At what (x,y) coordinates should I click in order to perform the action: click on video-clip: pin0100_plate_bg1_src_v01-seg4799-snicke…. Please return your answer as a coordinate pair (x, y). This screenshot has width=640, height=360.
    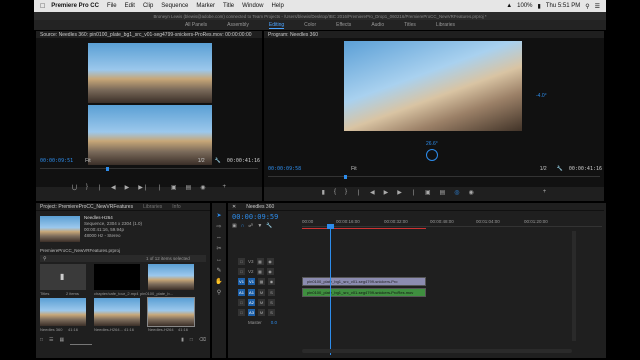
    Looking at the image, I should click on (364, 281).